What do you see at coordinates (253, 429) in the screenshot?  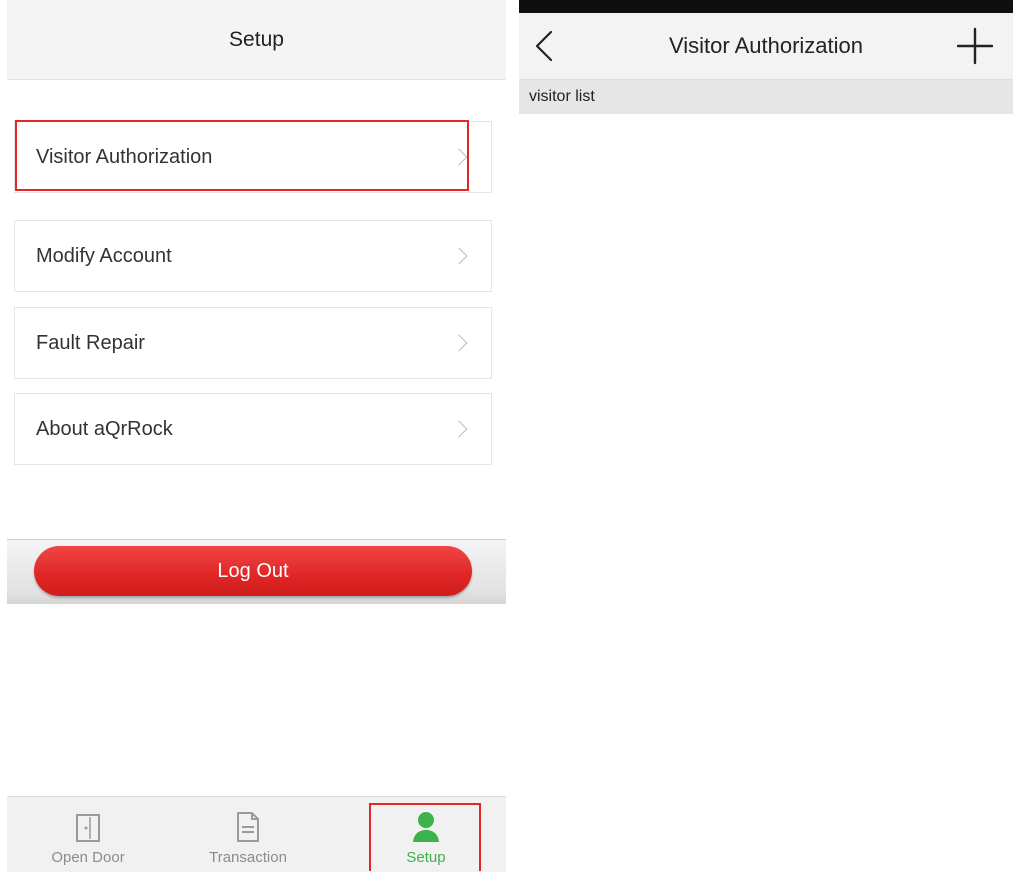 I see `menu-item-about: About aQrRock` at bounding box center [253, 429].